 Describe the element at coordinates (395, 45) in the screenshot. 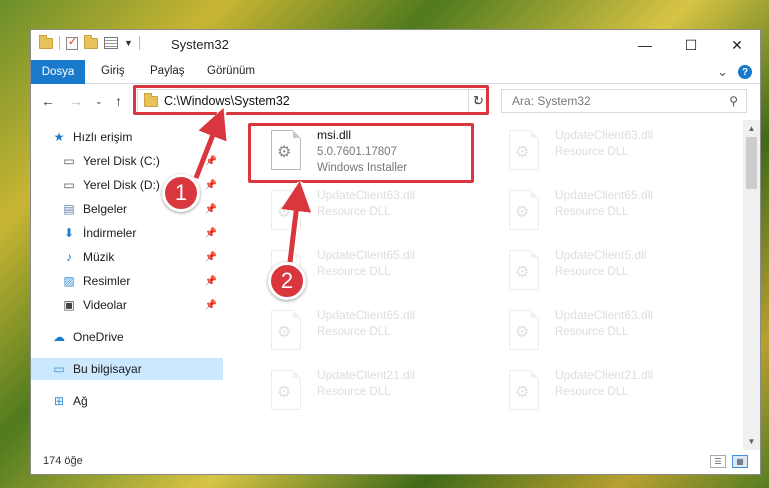

I see `title-bar: ▼ System32 — ☐ ✕` at that location.